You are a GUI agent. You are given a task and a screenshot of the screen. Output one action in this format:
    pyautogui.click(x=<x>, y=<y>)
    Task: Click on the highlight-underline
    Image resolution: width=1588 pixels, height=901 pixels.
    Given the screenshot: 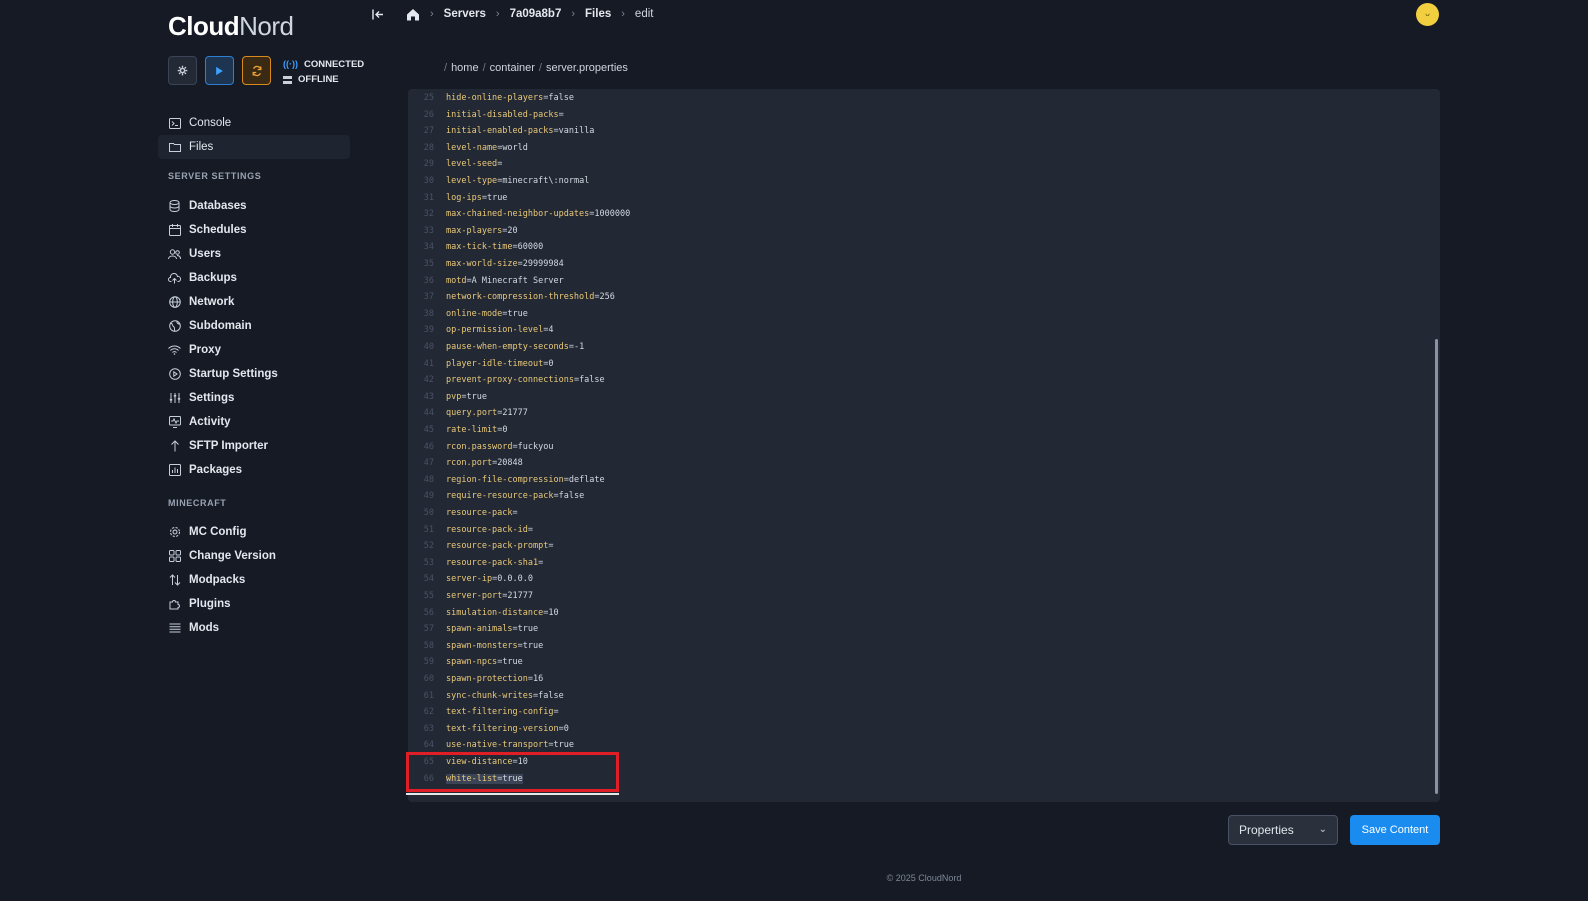 What is the action you would take?
    pyautogui.click(x=512, y=794)
    